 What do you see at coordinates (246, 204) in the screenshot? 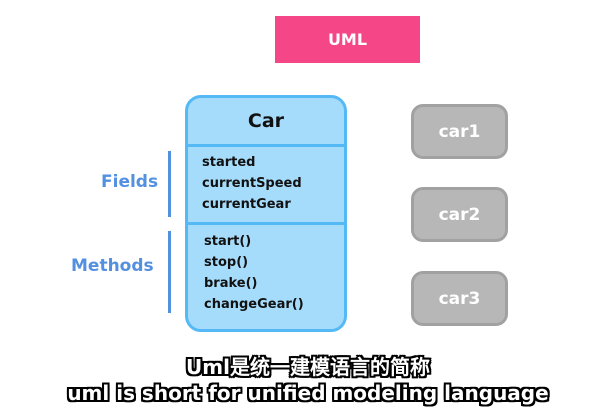
I see `field-item: currentGear` at bounding box center [246, 204].